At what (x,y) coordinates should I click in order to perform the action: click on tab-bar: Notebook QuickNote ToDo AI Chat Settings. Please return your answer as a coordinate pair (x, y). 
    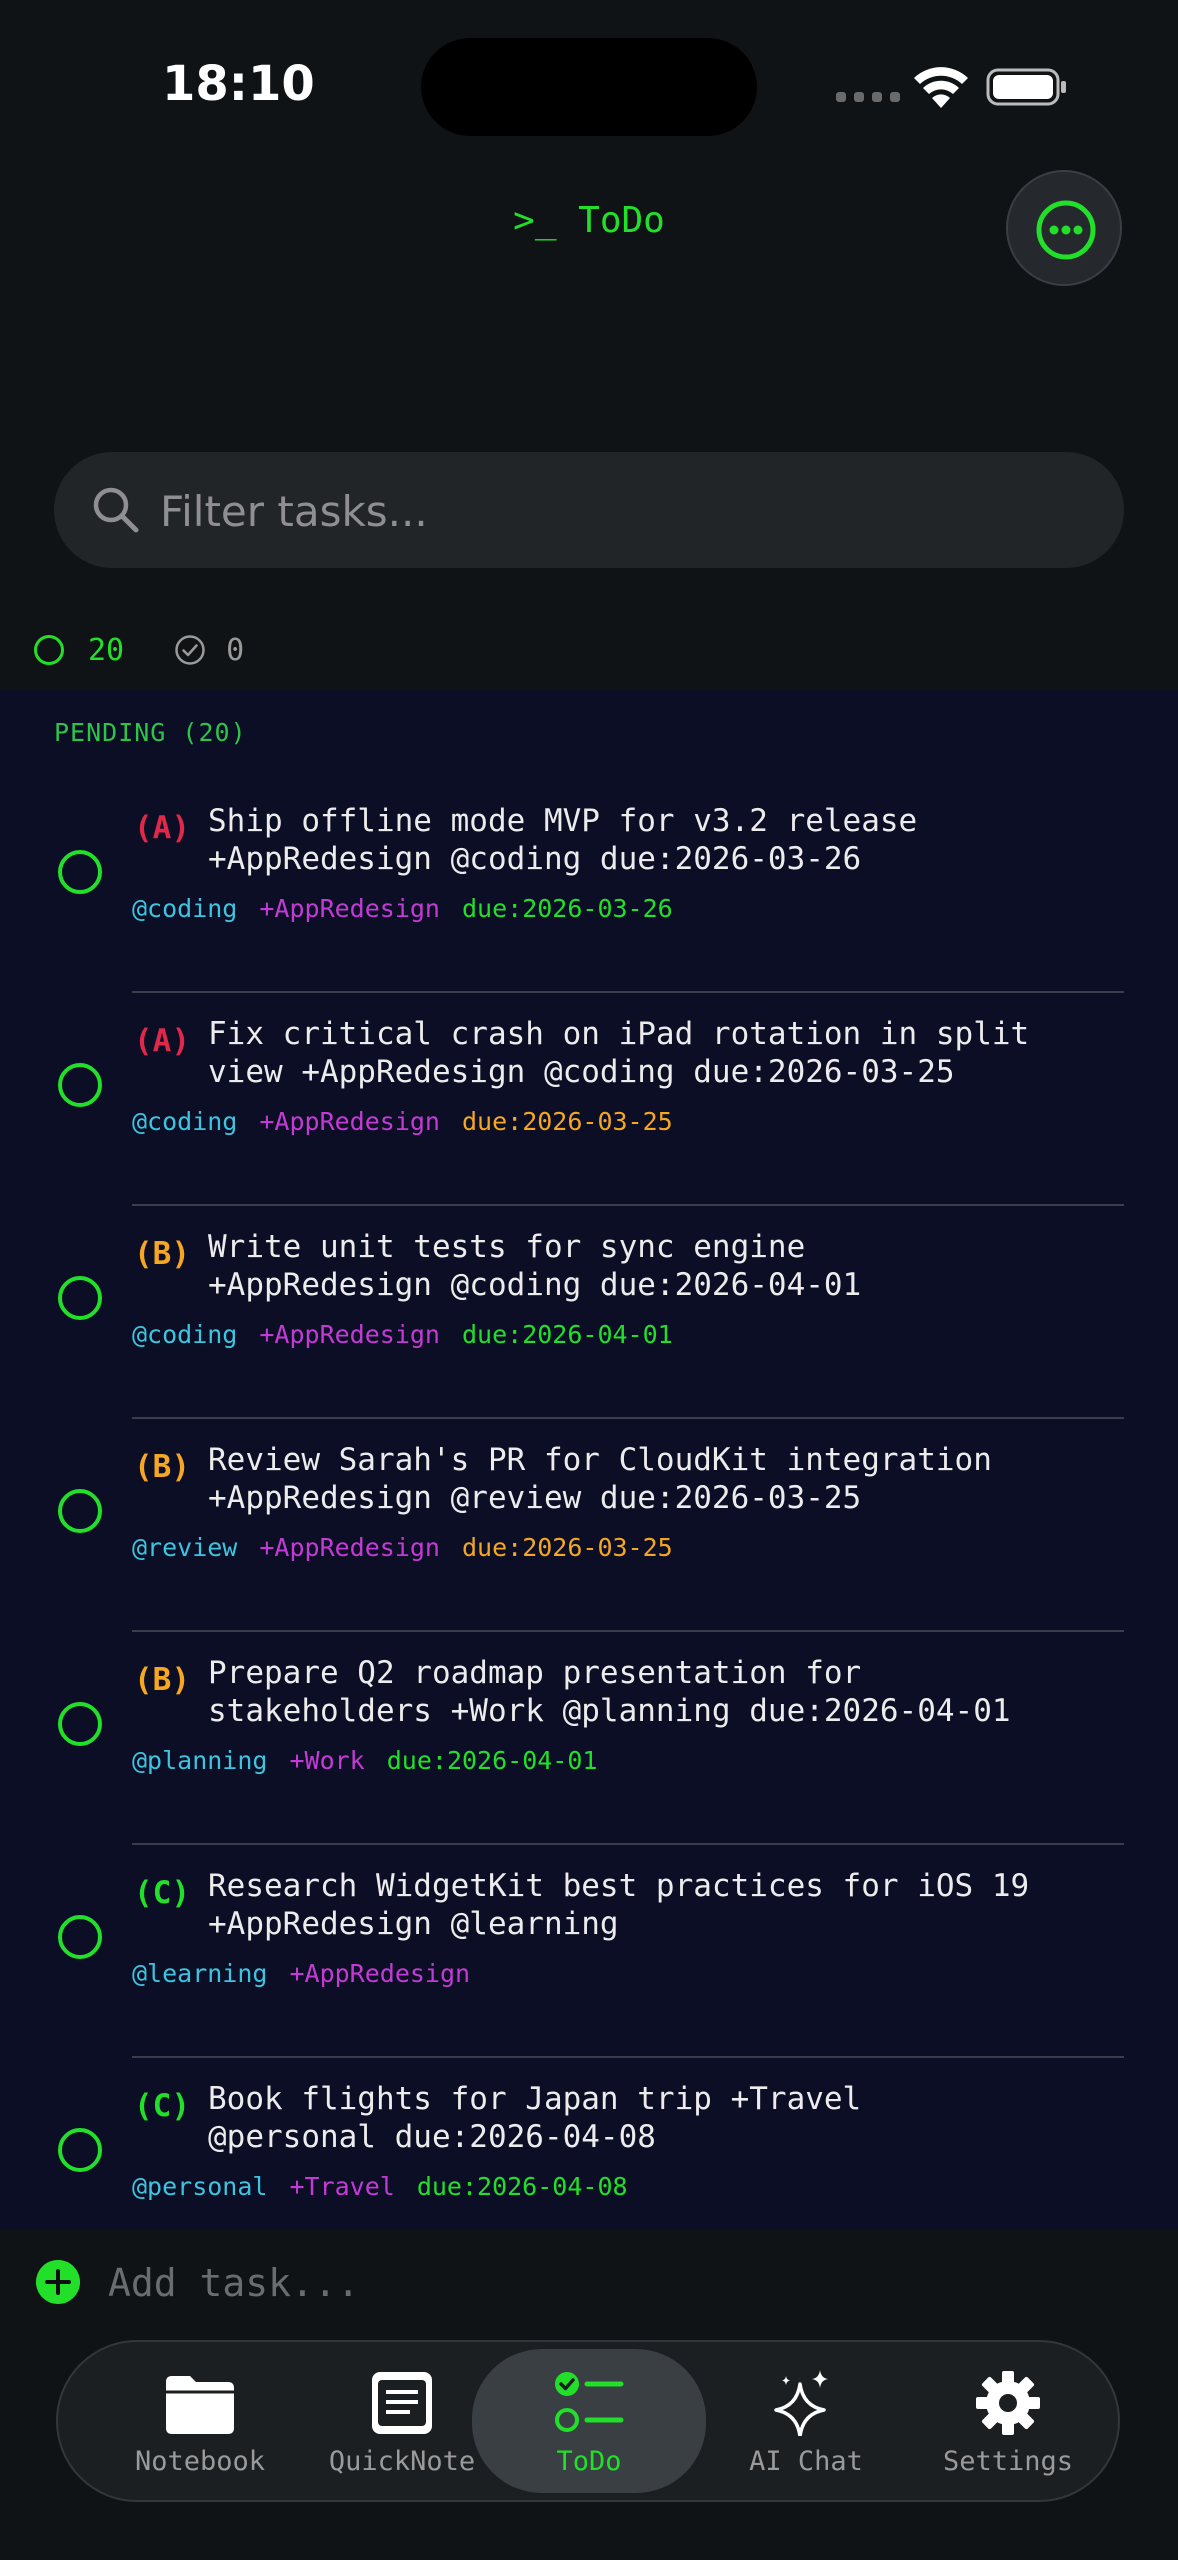
    Looking at the image, I should click on (588, 2421).